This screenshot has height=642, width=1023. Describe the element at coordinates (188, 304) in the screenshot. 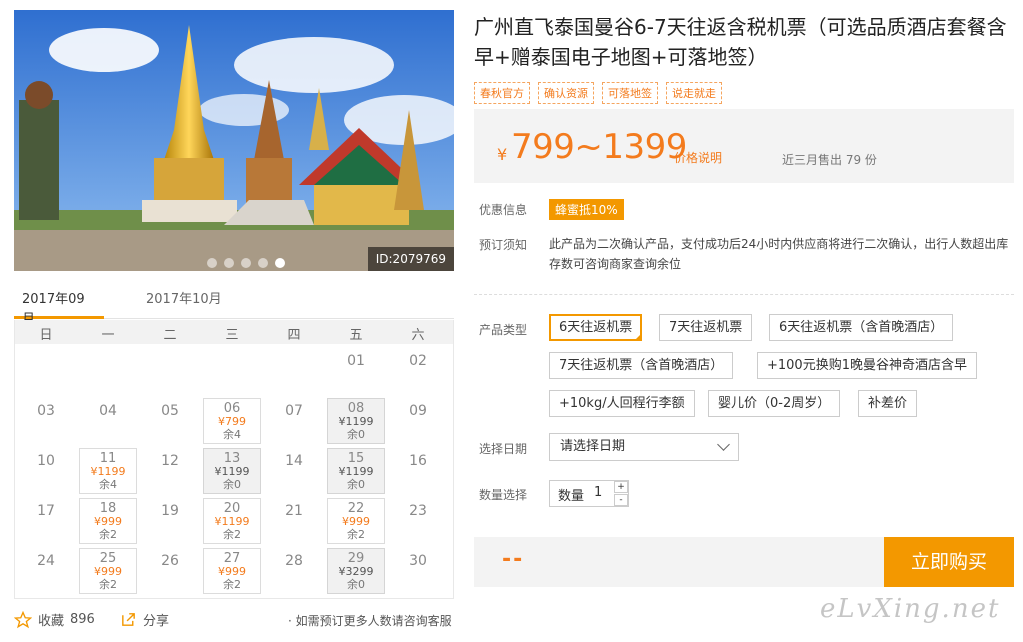

I see `tab-month-october: 2017年10月` at that location.